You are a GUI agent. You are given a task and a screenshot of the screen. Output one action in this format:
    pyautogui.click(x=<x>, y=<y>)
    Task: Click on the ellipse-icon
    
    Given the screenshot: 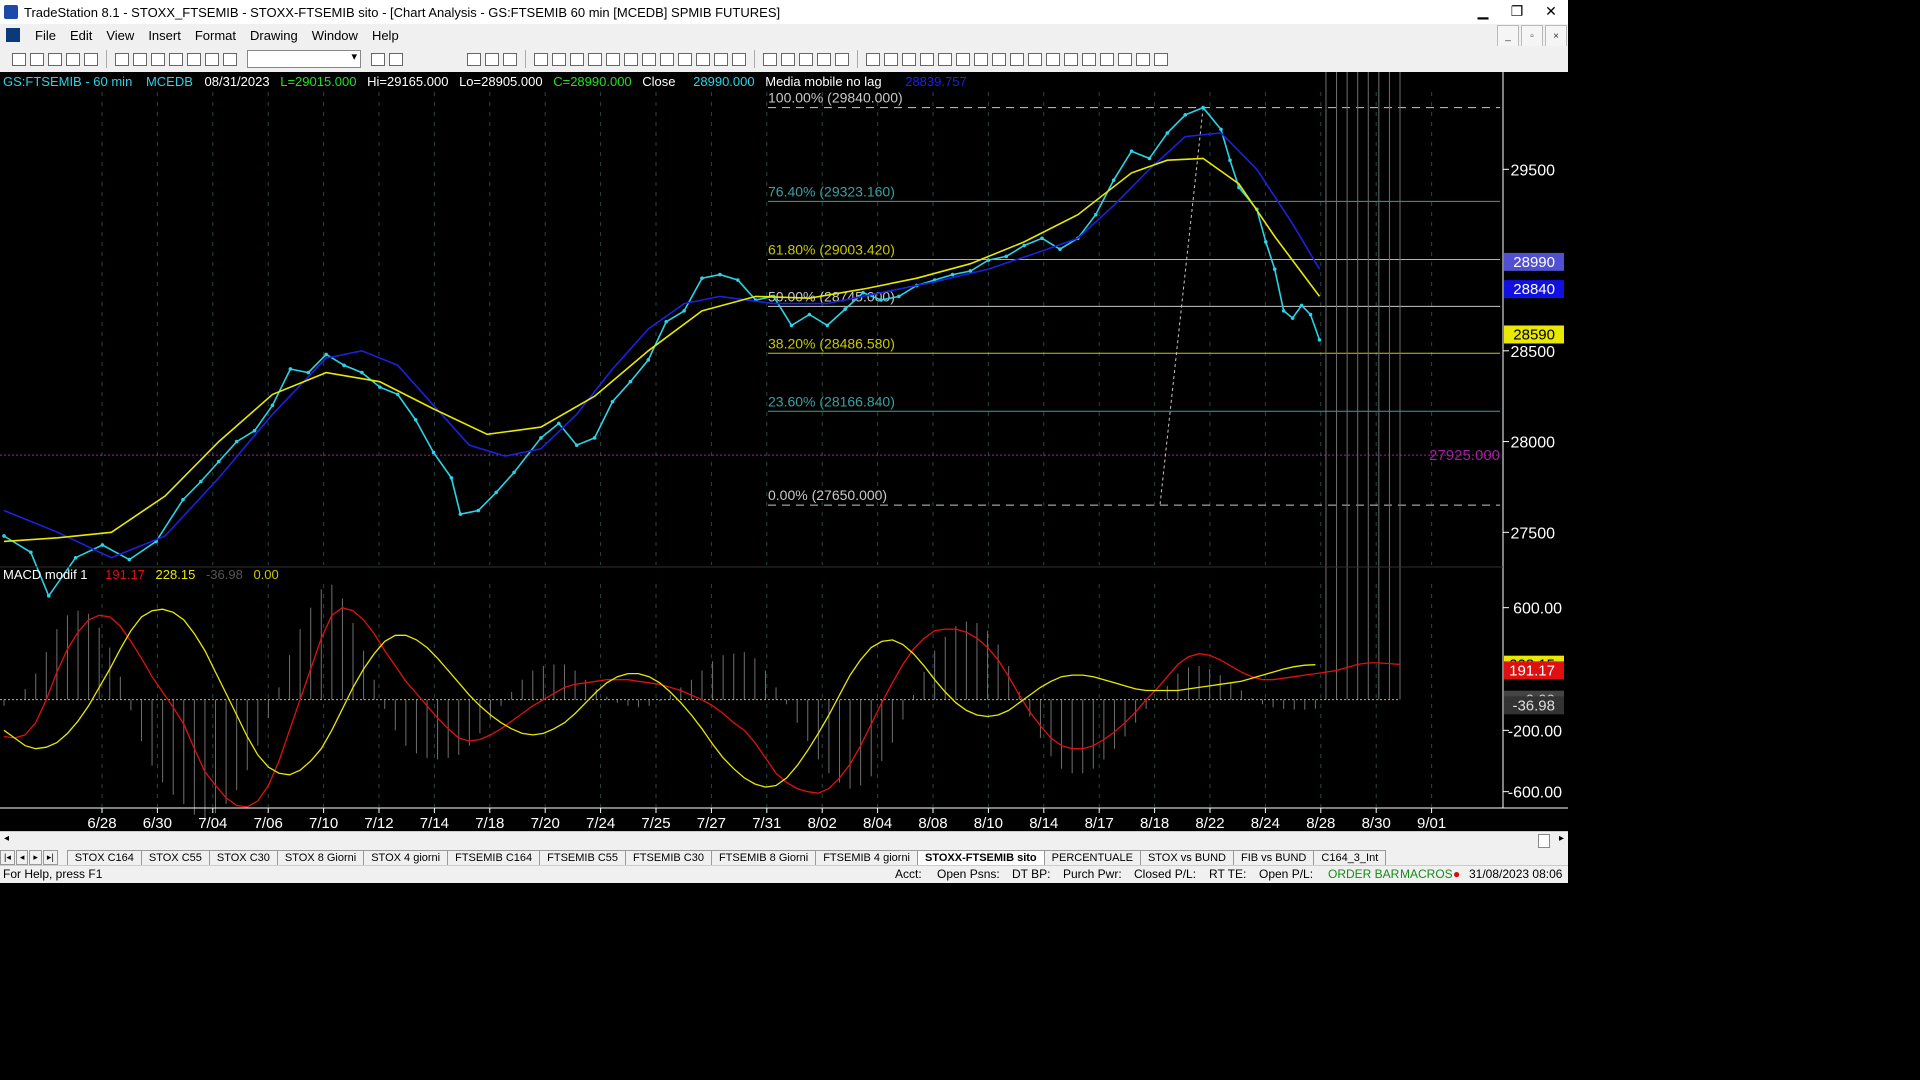 What is the action you would take?
    pyautogui.click(x=1125, y=59)
    